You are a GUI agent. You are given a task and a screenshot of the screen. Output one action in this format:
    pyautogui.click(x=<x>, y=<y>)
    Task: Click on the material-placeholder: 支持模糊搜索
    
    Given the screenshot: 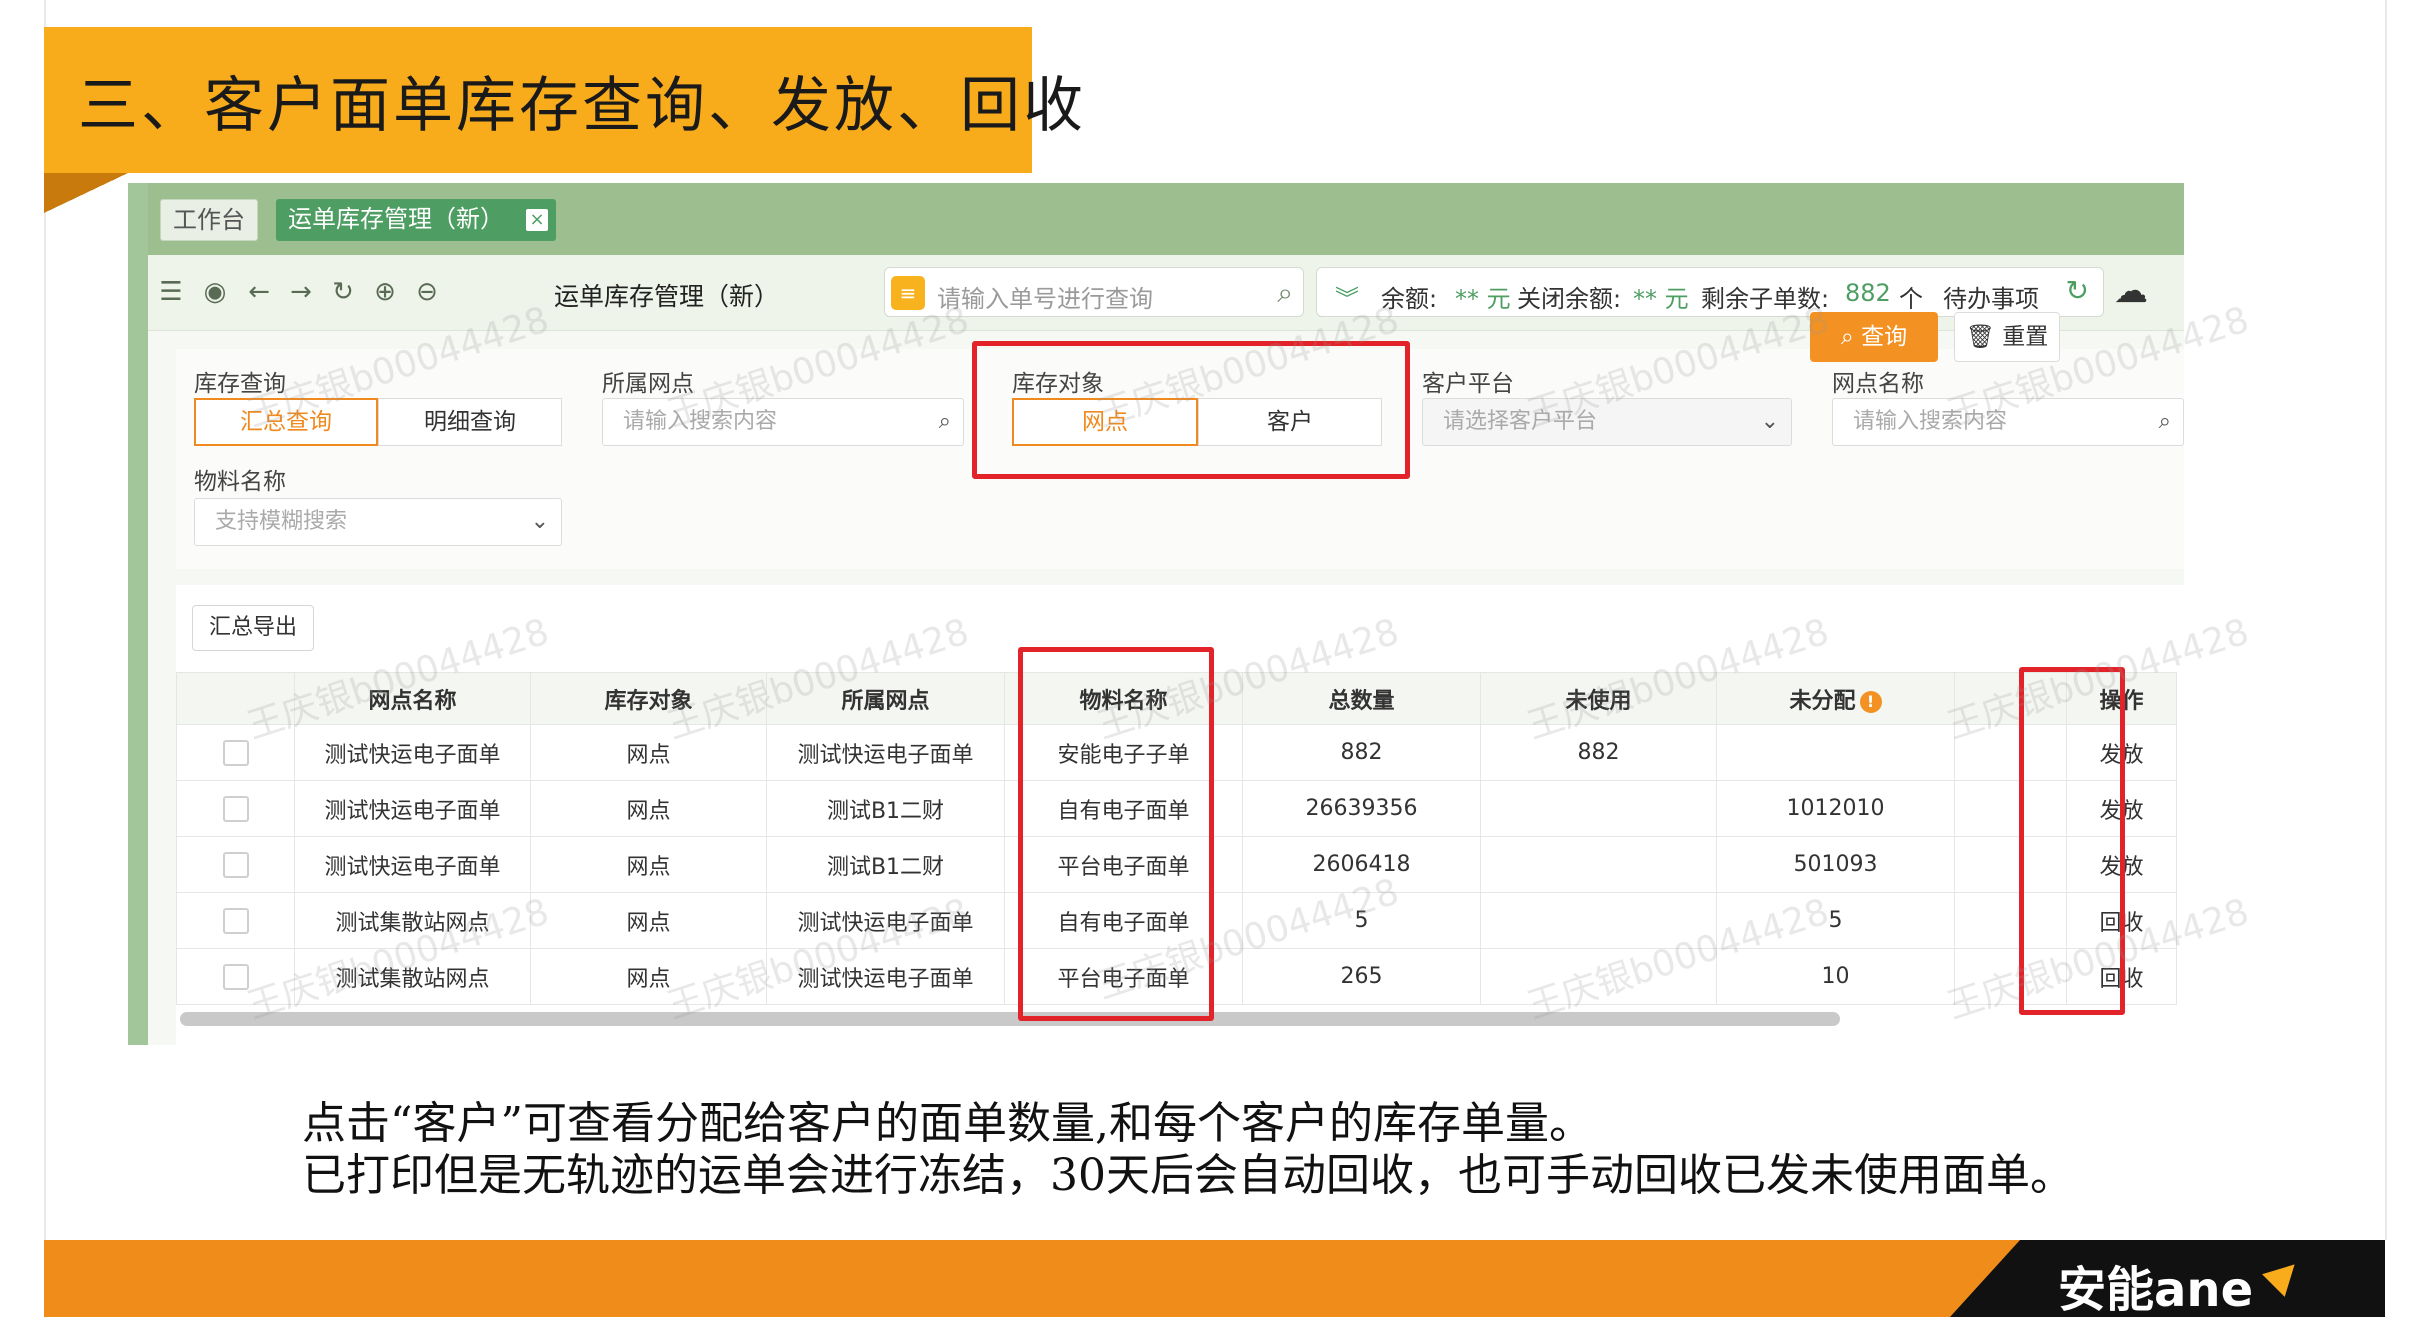 What is the action you would take?
    pyautogui.click(x=281, y=521)
    